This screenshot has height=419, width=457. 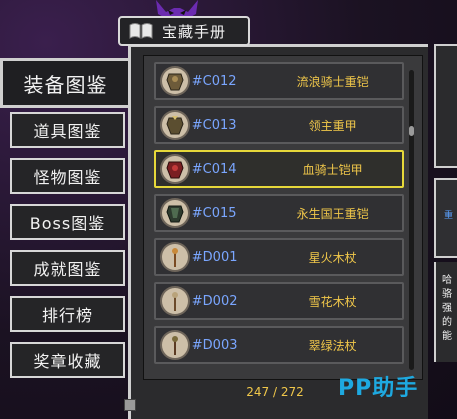 What do you see at coordinates (332, 301) in the screenshot?
I see `item-name: 雪花木杖` at bounding box center [332, 301].